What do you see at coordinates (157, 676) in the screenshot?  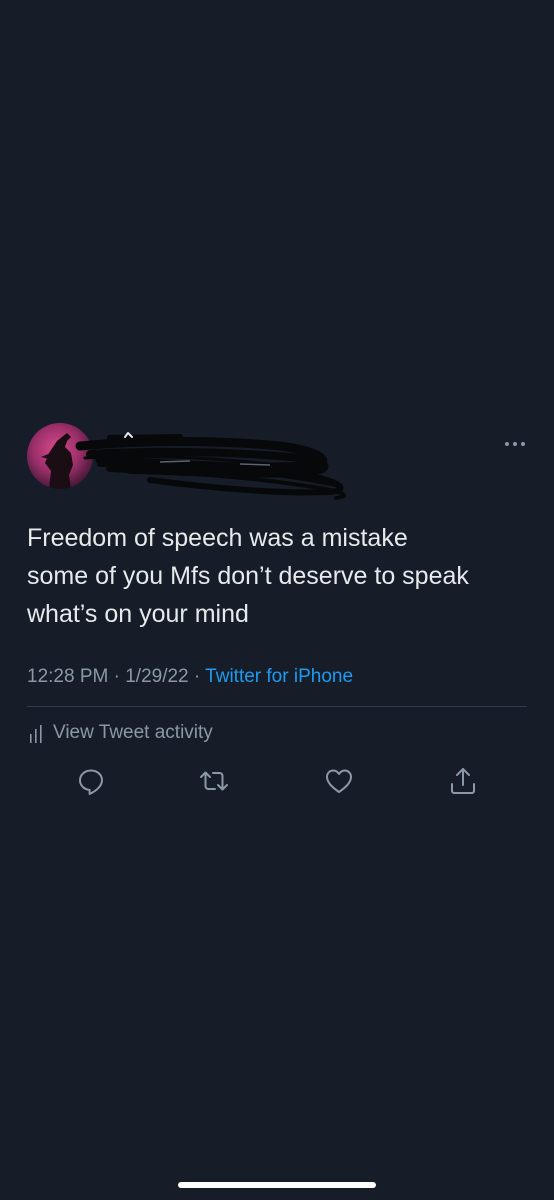 I see `tweet-date: 1/29/22` at bounding box center [157, 676].